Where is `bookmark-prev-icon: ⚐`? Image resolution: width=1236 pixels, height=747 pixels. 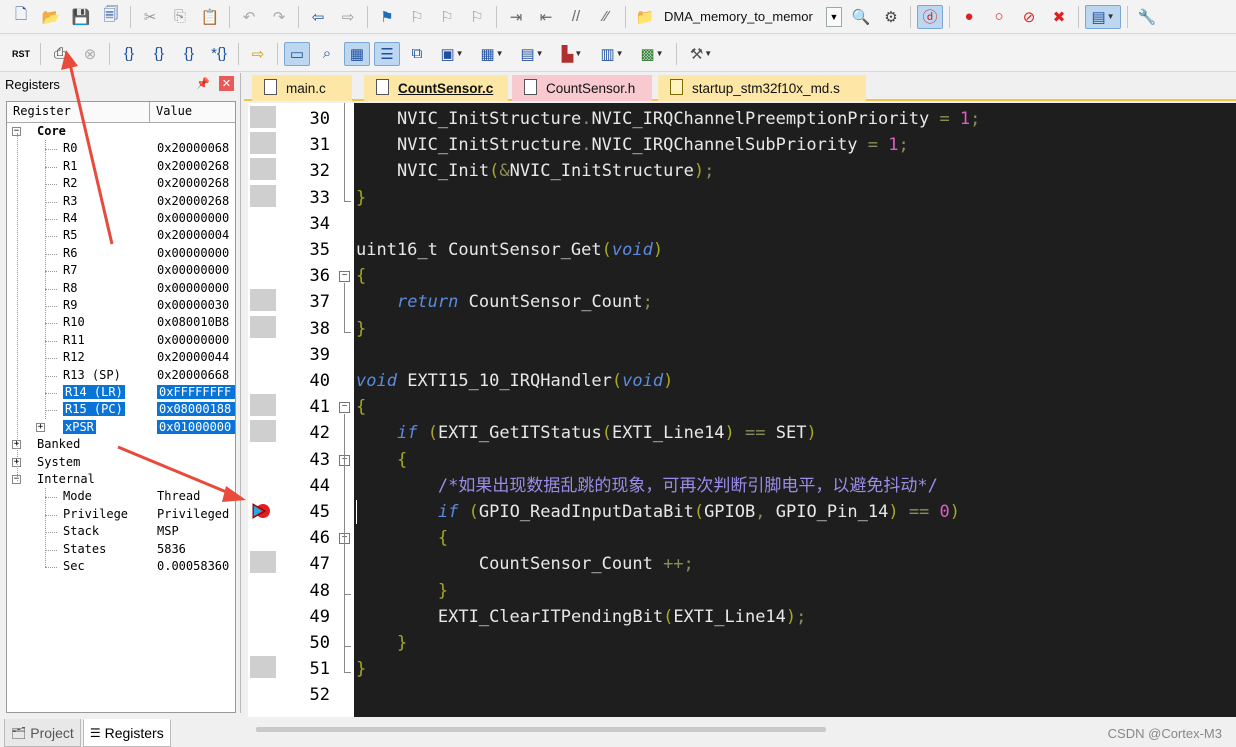 bookmark-prev-icon: ⚐ is located at coordinates (417, 17).